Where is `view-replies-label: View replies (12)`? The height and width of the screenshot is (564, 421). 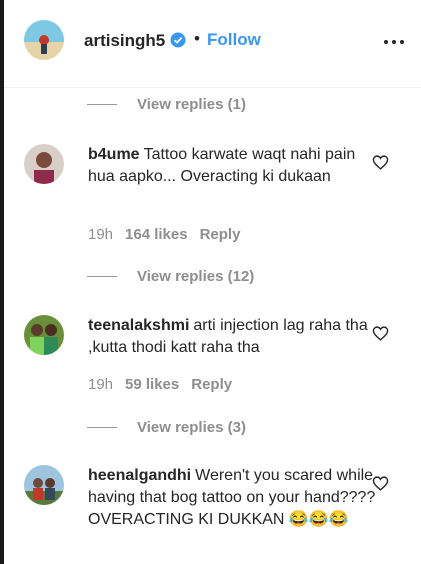
view-replies-label: View replies (12) is located at coordinates (196, 276).